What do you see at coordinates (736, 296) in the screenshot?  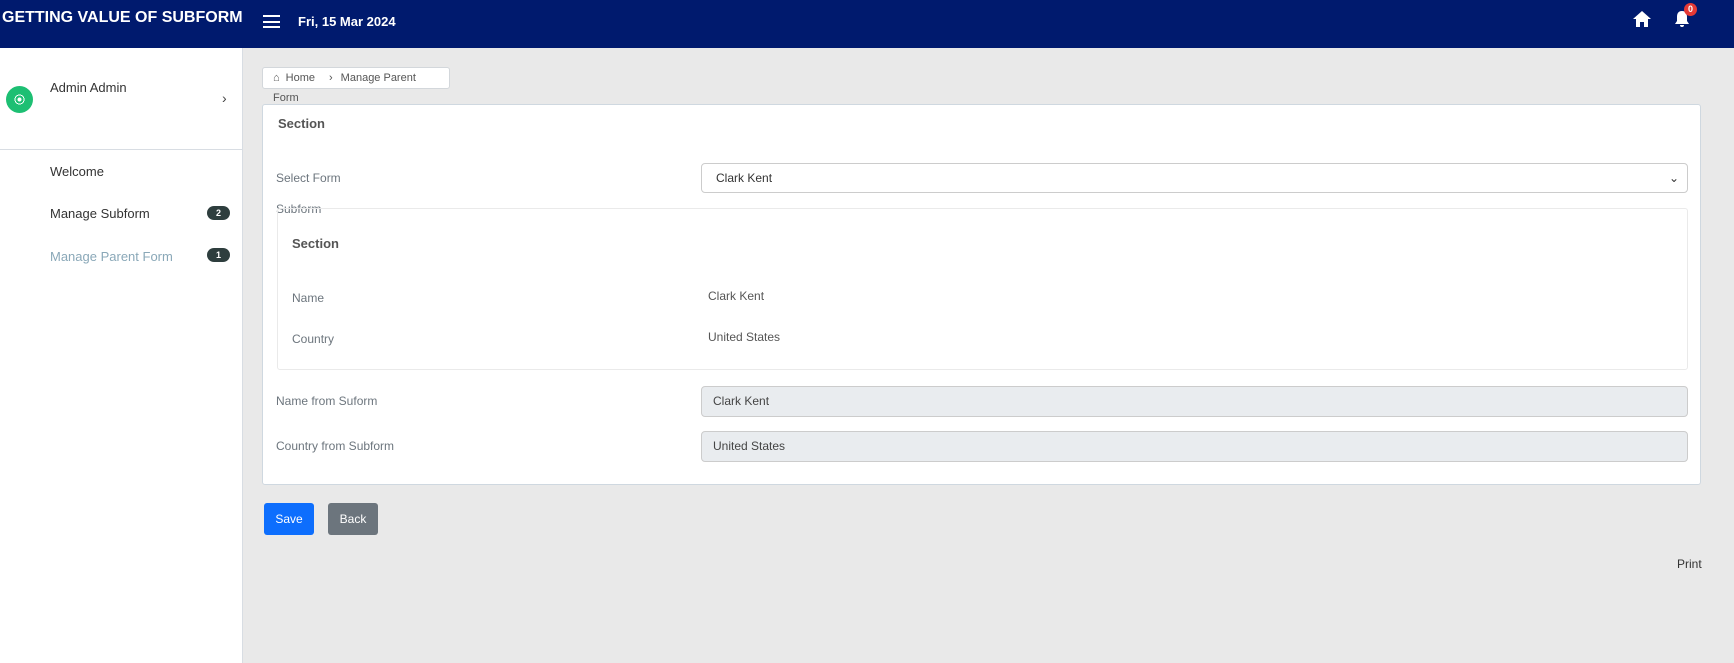 I see `name-value: Clark Kent` at bounding box center [736, 296].